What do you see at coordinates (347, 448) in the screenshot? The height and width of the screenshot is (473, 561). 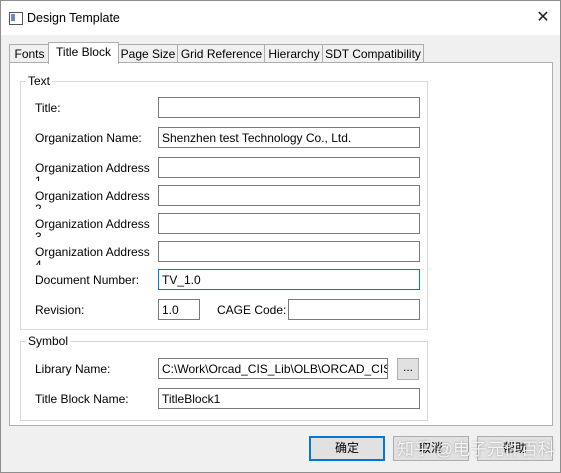 I see `ok-button: 确定` at bounding box center [347, 448].